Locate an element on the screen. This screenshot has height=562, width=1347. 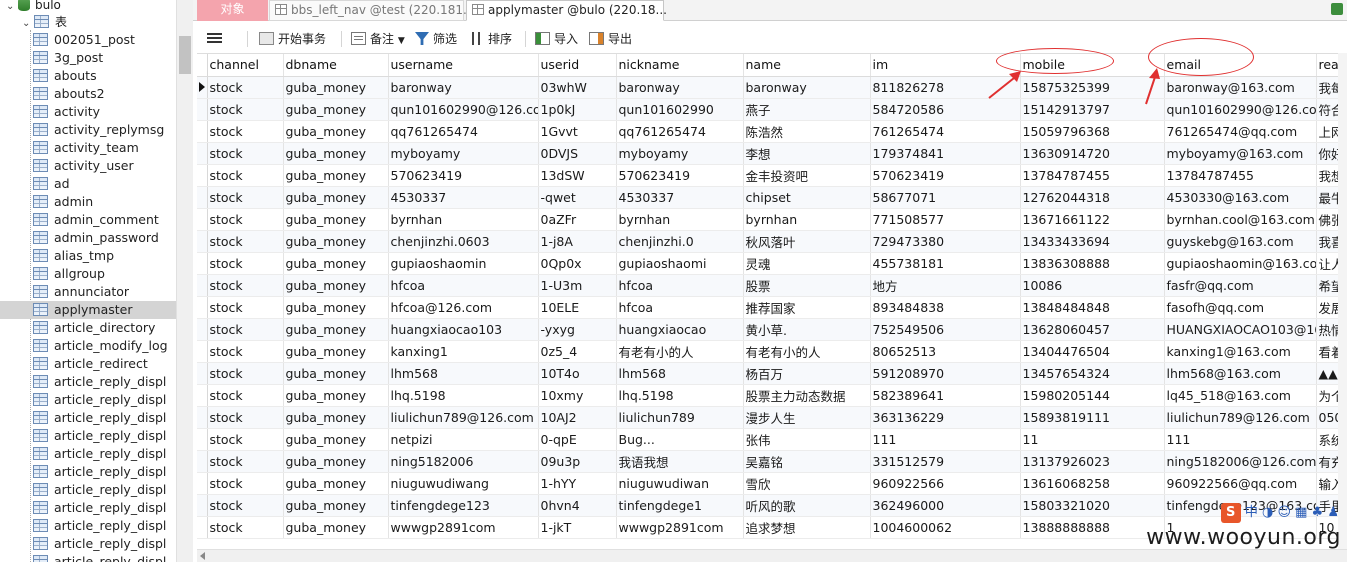
table-cell-name: chipset is located at coordinates (807, 197).